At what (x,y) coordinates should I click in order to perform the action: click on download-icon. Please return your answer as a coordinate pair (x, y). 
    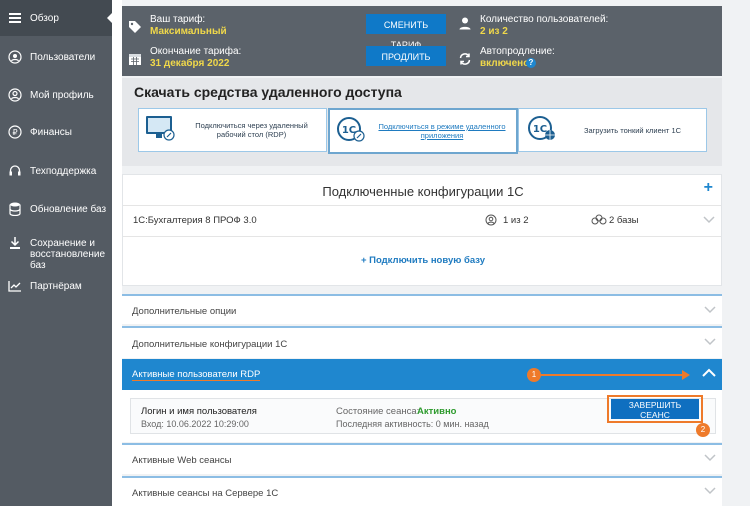
    Looking at the image, I should click on (15, 243).